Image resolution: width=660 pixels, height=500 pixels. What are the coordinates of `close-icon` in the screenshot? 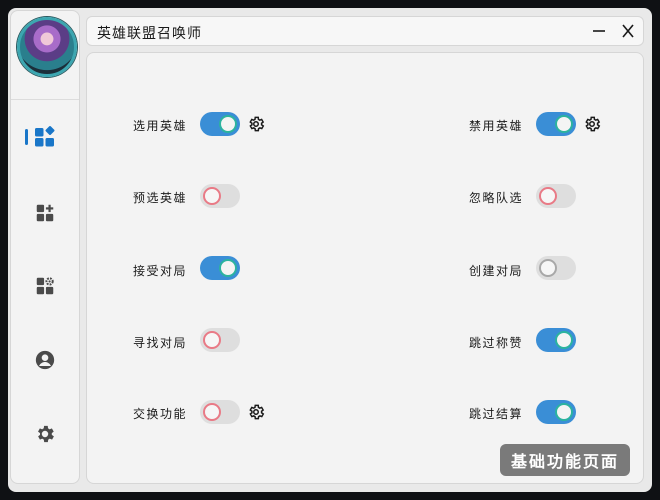 It's located at (628, 31).